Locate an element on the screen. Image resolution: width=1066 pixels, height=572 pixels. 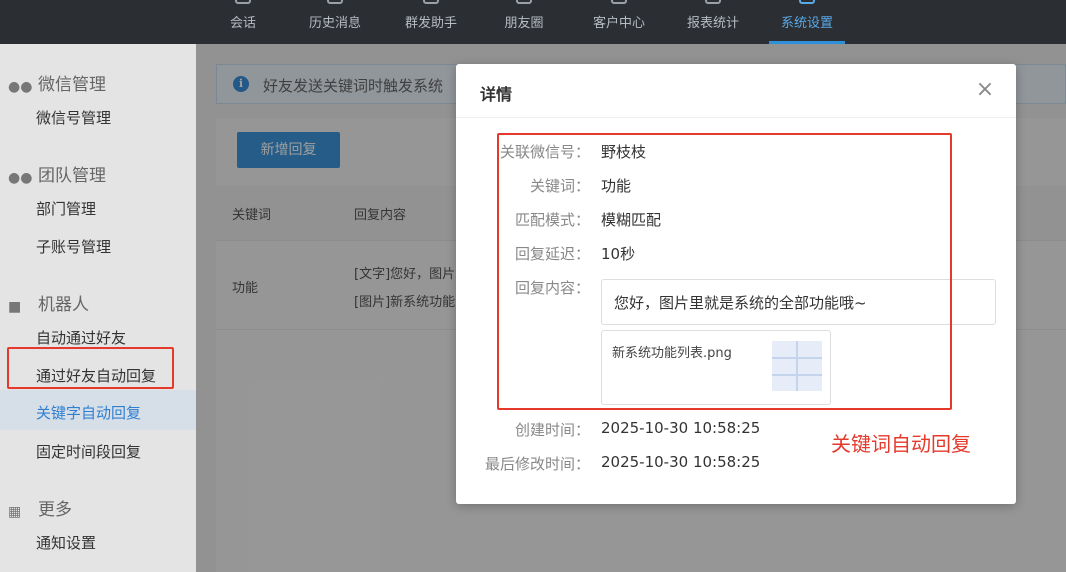
label-created: 创建时间： is located at coordinates (552, 430).